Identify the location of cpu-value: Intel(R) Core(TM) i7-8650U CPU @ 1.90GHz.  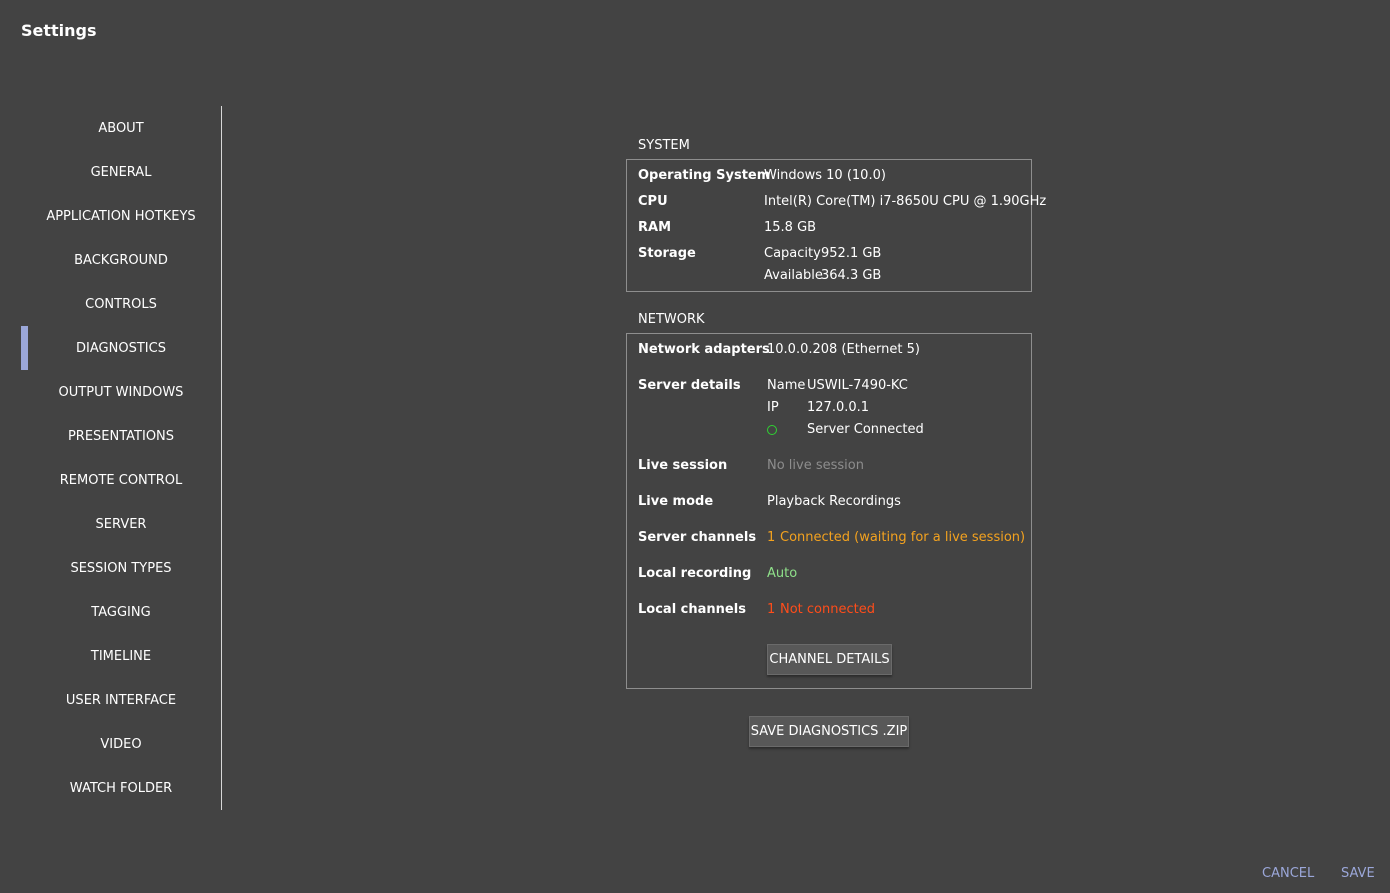
(905, 201).